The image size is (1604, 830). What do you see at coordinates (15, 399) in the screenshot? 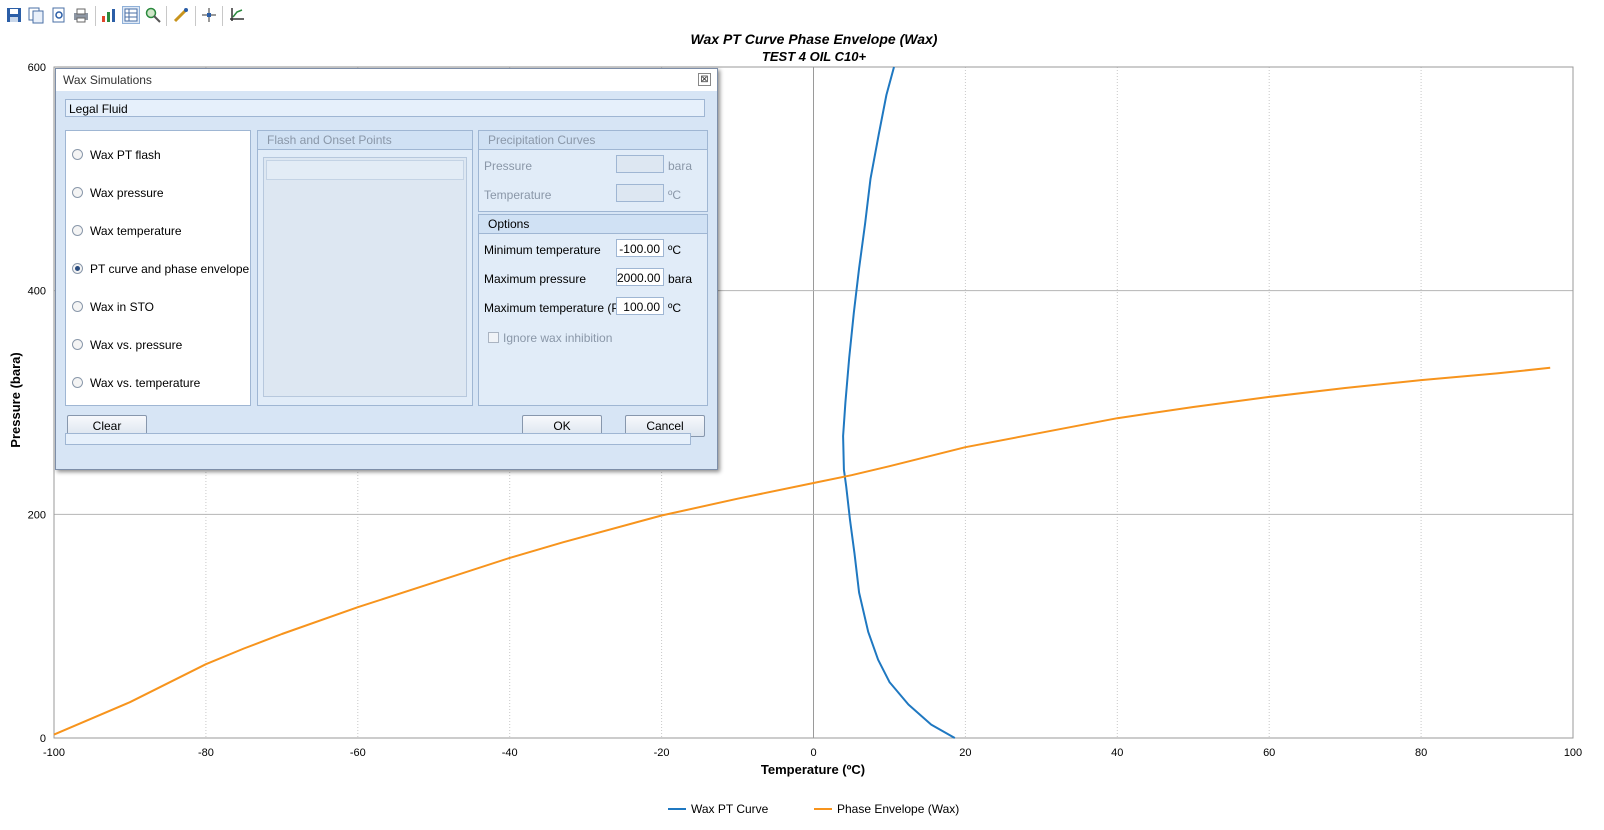
I see `y-axis-label: Pressure (bara)` at bounding box center [15, 399].